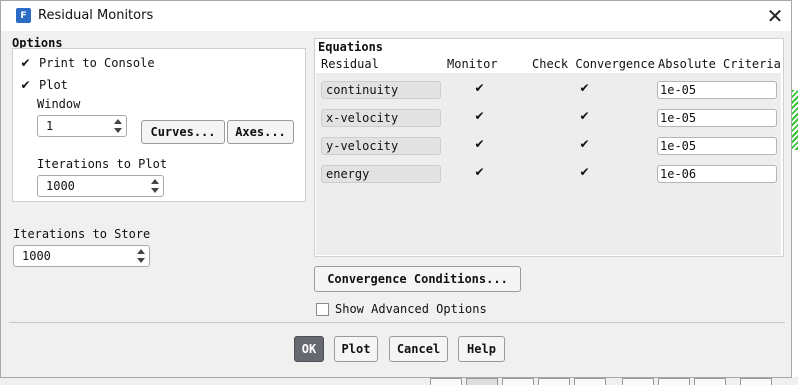 The image size is (798, 385). What do you see at coordinates (472, 64) in the screenshot?
I see `monitor-header: Monitor` at bounding box center [472, 64].